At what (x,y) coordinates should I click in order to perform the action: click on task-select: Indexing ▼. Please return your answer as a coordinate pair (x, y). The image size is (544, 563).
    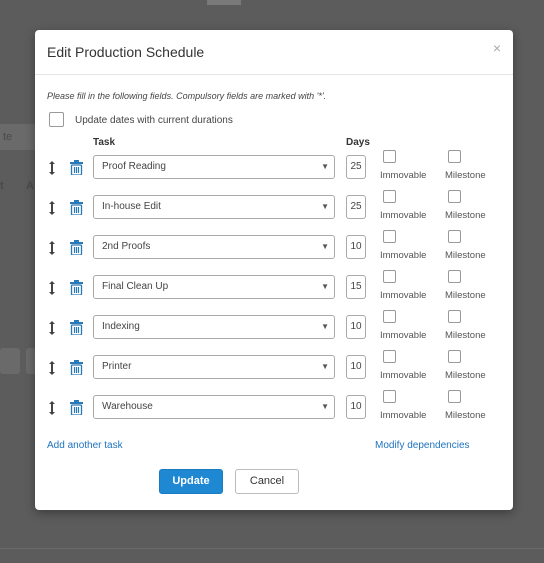
    Looking at the image, I should click on (214, 327).